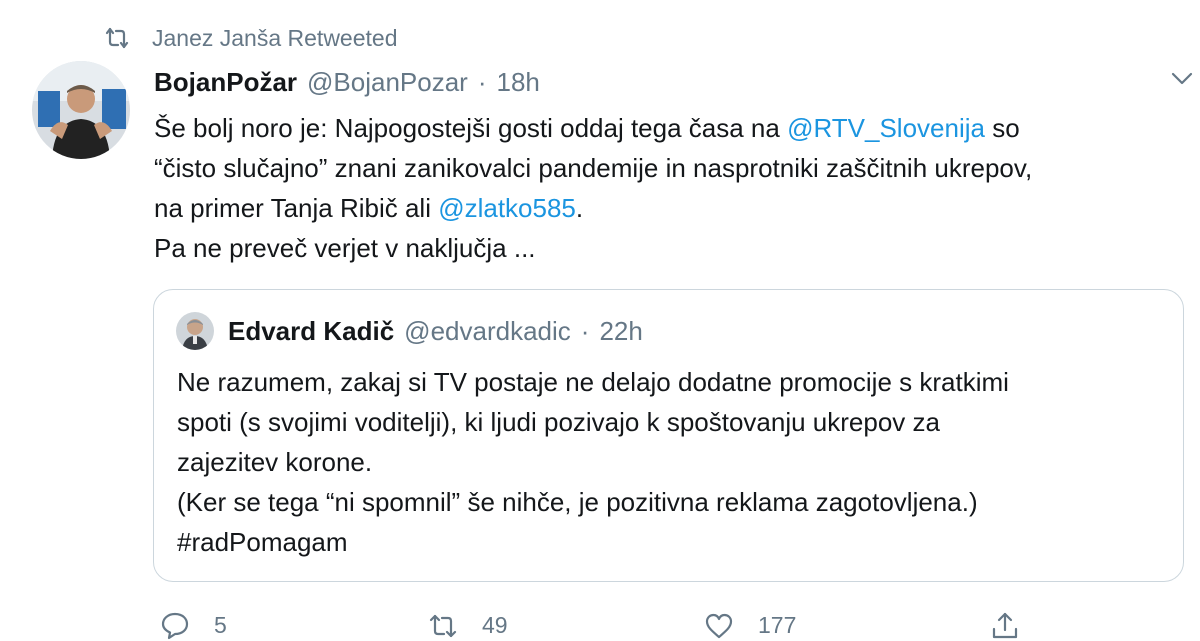 Image resolution: width=1200 pixels, height=641 pixels. I want to click on quoted-body-line: zajezitev korone., so click(275, 462).